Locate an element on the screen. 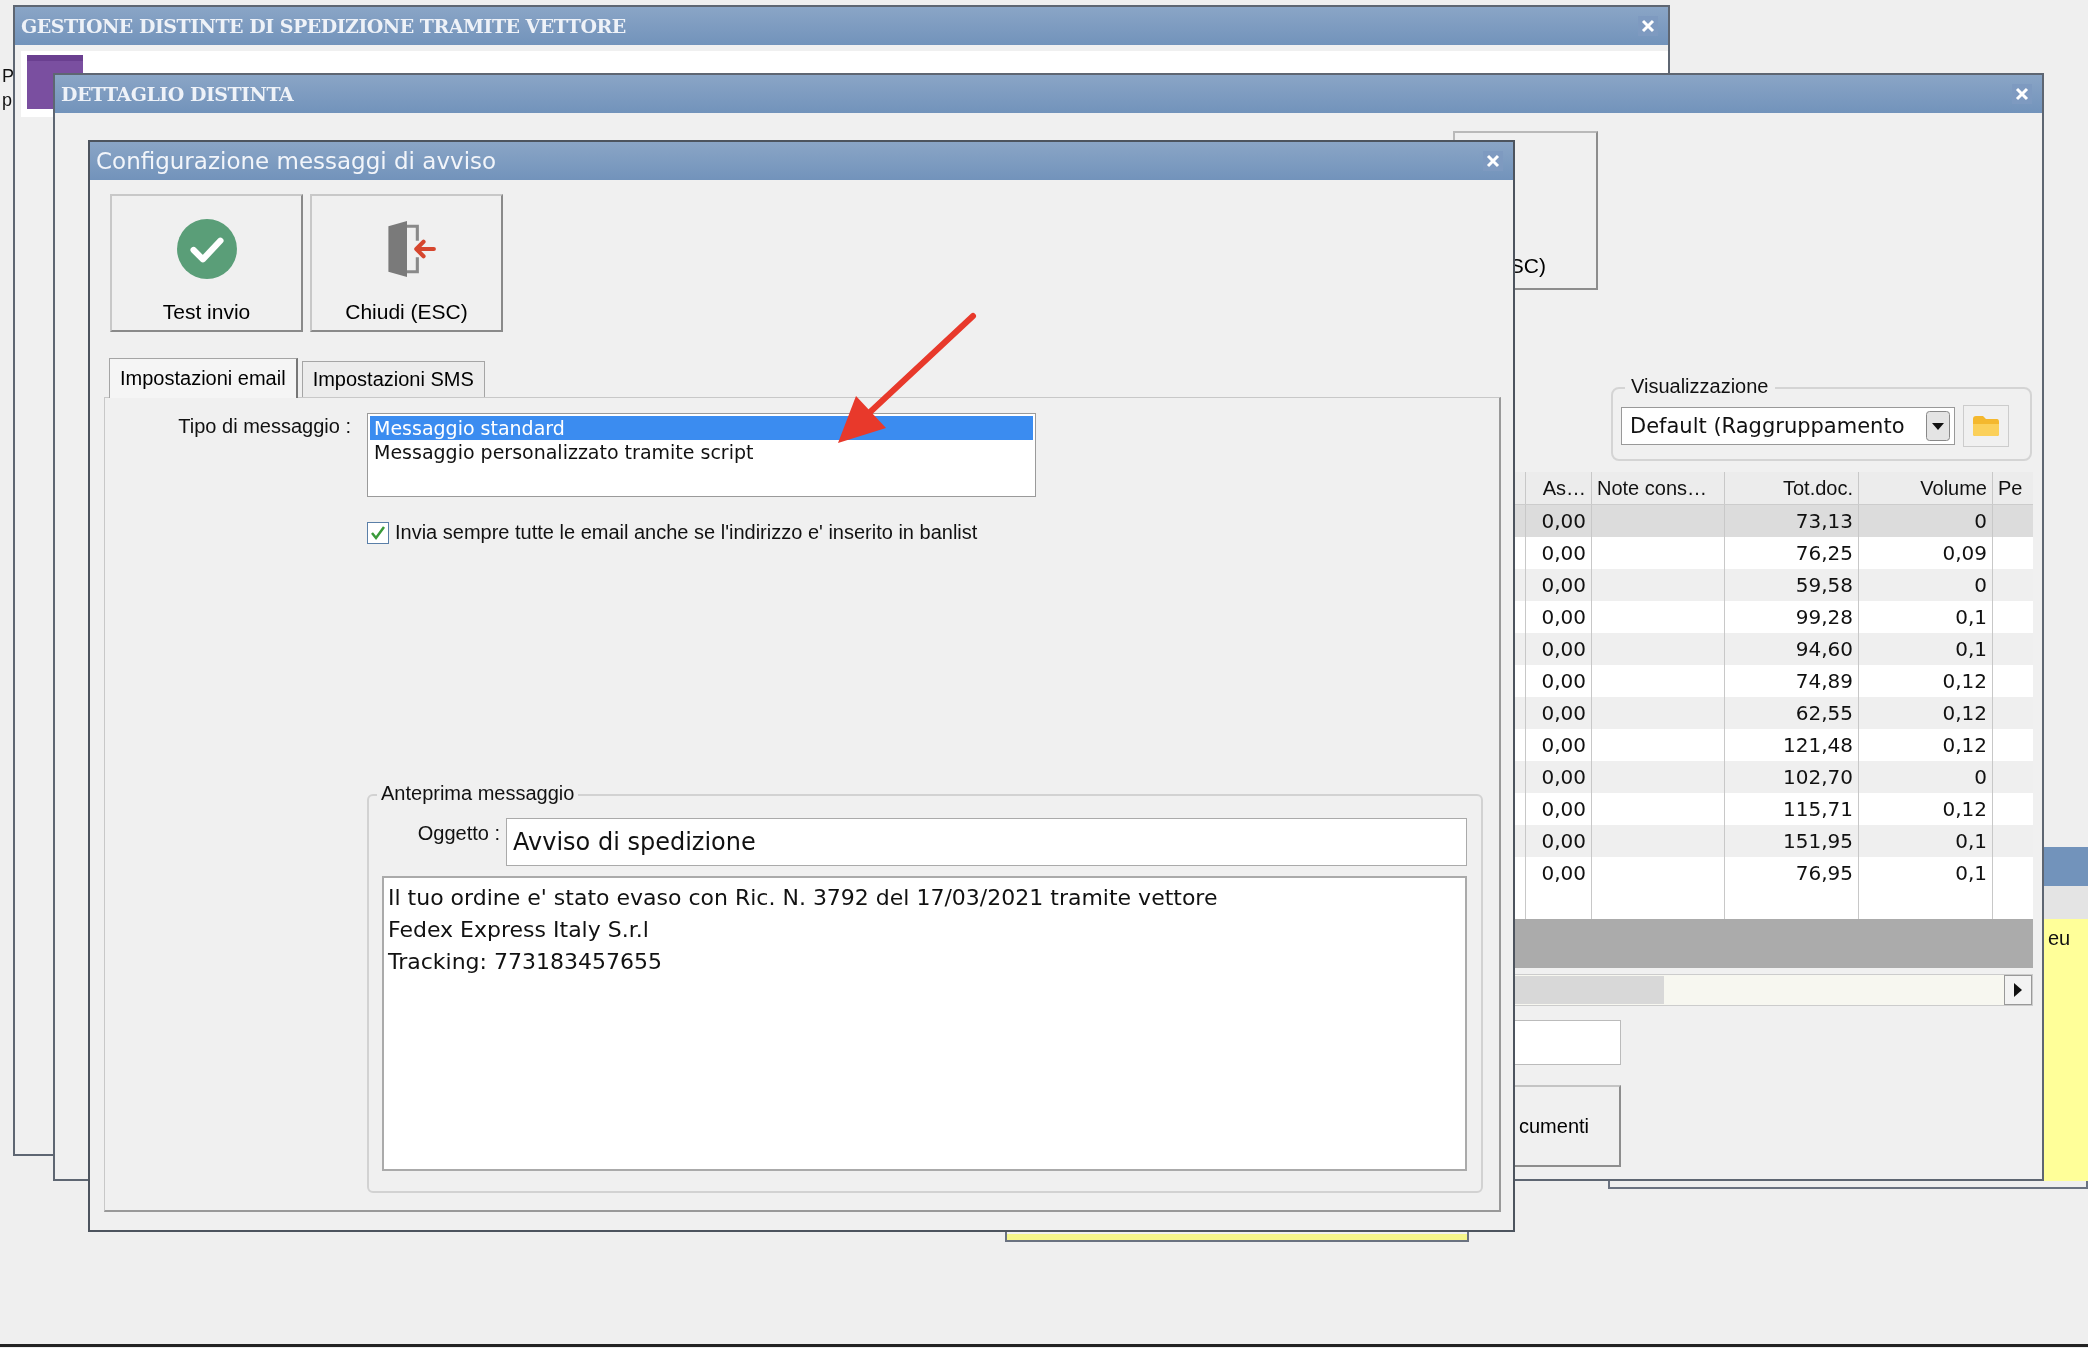 The height and width of the screenshot is (1348, 2088). message-type-list: Messaggio standard Messaggio personalizzato tramite script is located at coordinates (701, 455).